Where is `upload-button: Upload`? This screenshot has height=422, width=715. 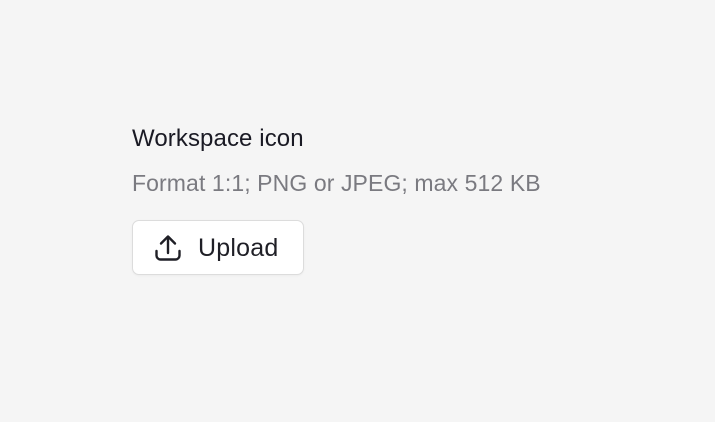 upload-button: Upload is located at coordinates (218, 247).